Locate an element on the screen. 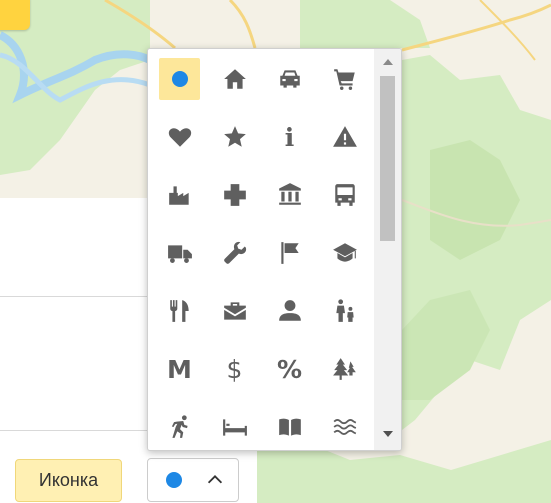 This screenshot has width=551, height=503. percent-icon: % is located at coordinates (289, 369).